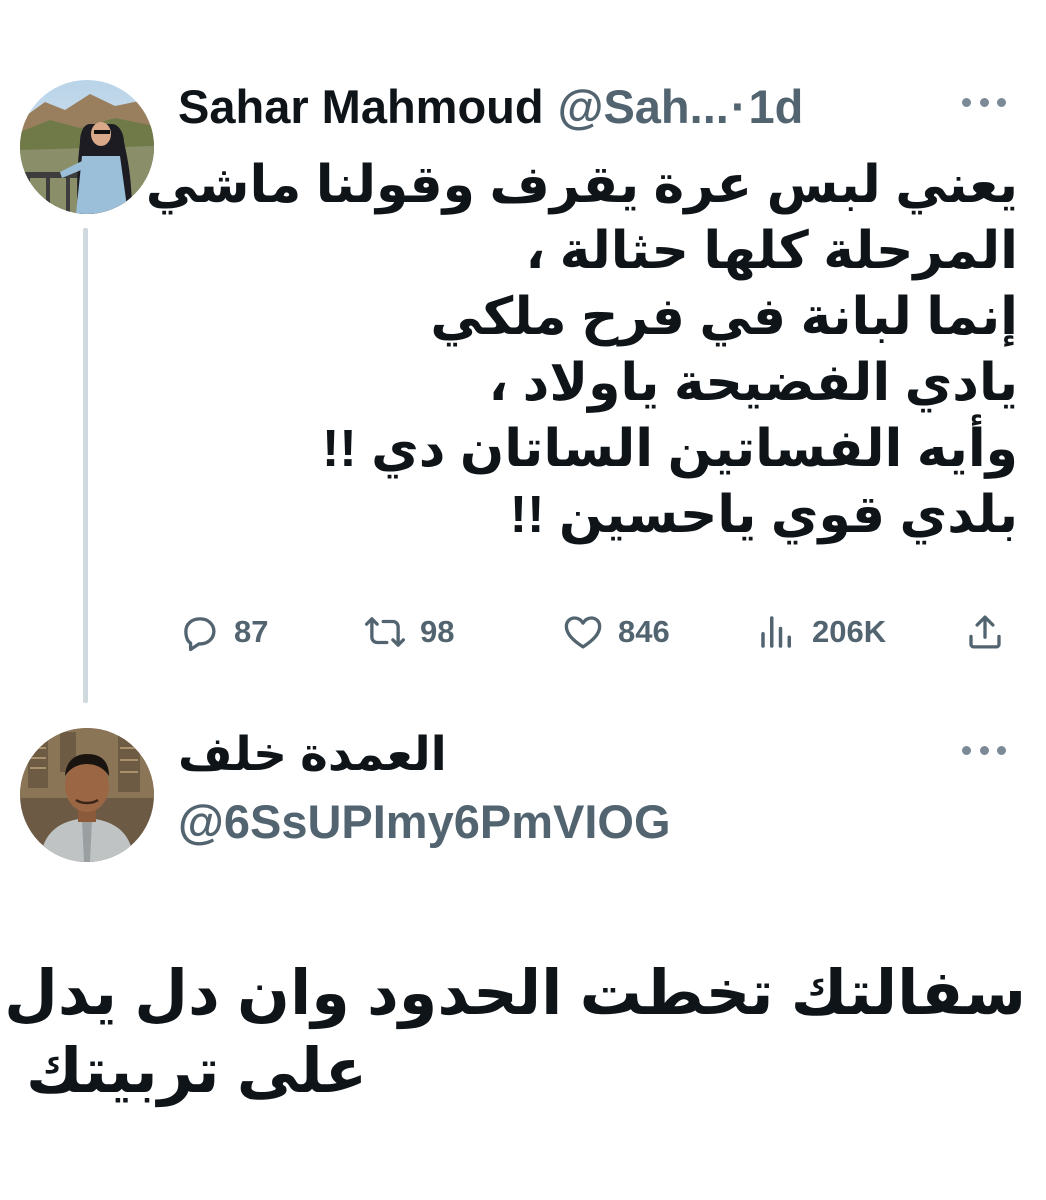  I want to click on avatar-alomda, so click(87, 795).